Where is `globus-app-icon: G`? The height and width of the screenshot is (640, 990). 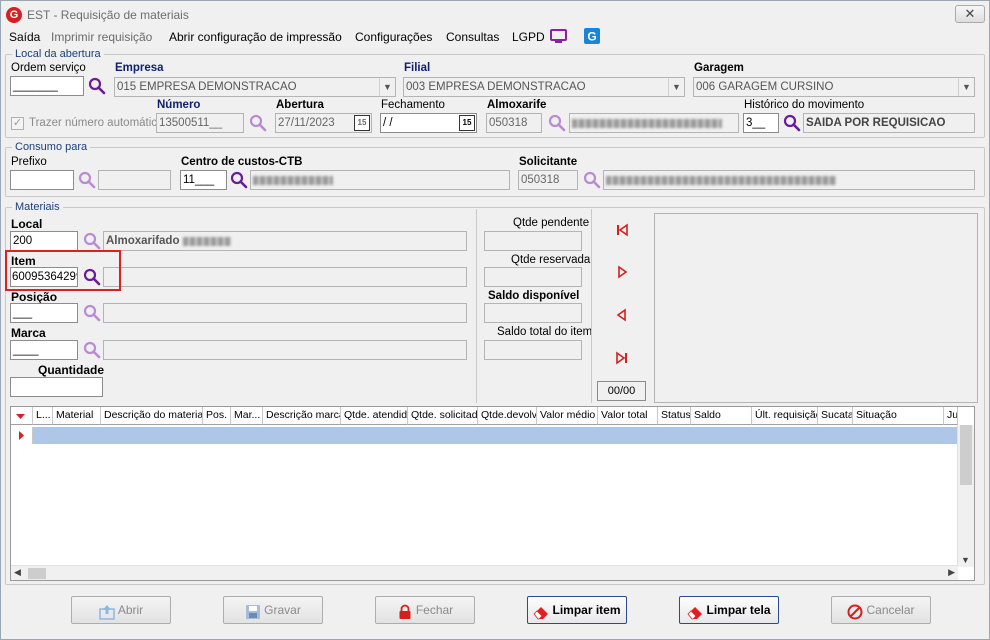
globus-app-icon: G is located at coordinates (592, 37).